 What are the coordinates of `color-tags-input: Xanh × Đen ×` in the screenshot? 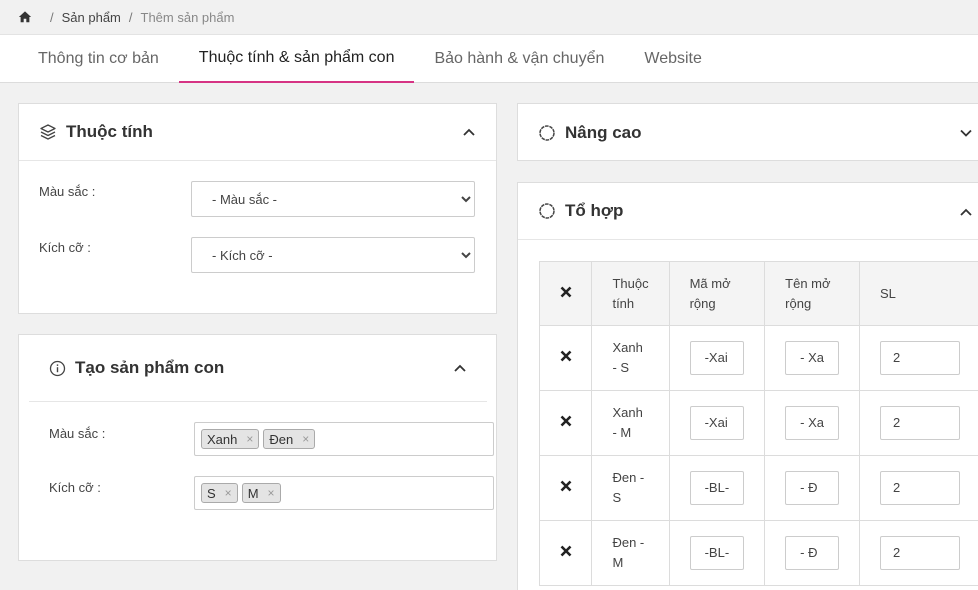 It's located at (344, 439).